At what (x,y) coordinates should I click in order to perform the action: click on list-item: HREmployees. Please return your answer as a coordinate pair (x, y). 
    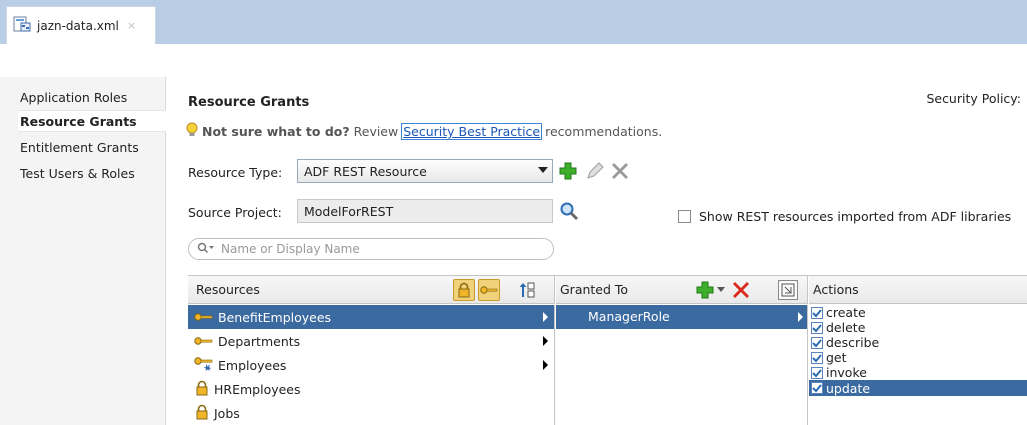
    Looking at the image, I should click on (371, 389).